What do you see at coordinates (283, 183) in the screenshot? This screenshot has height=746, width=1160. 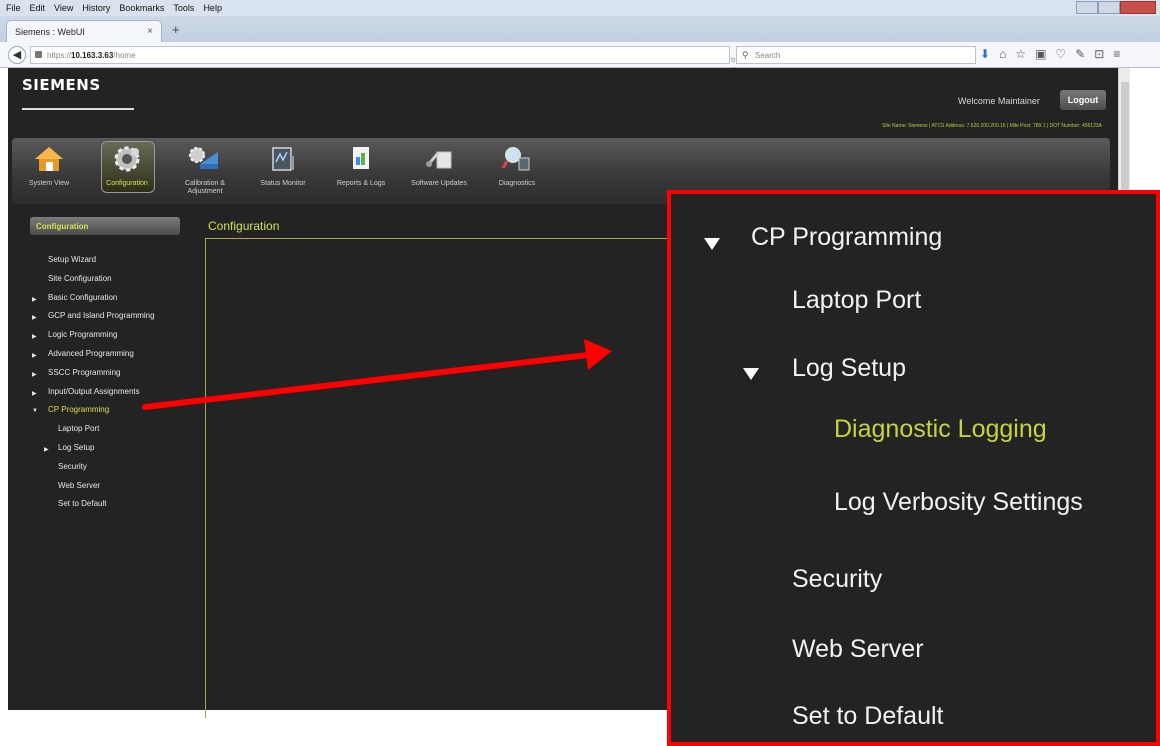 I see `tool-label: Status Monitor` at bounding box center [283, 183].